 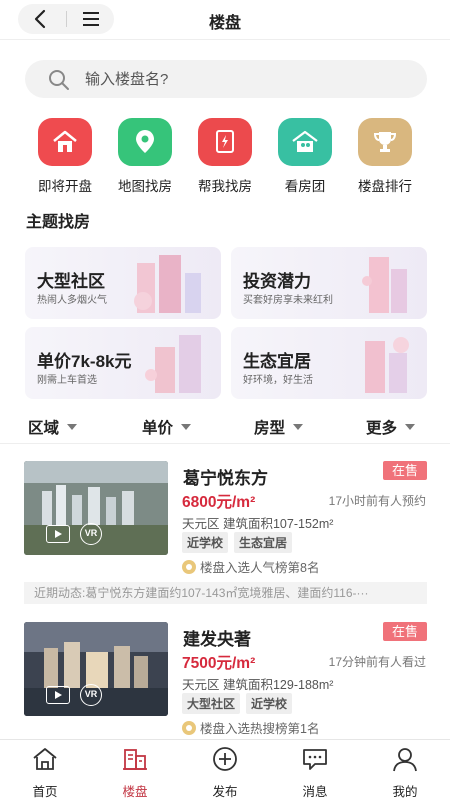 I want to click on nav-capsule, so click(x=66, y=19).